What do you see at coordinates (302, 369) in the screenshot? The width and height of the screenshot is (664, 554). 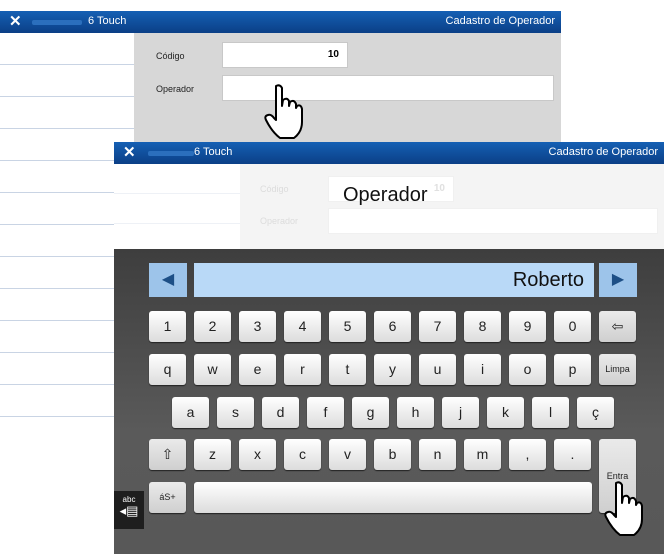 I see `key-r: r` at bounding box center [302, 369].